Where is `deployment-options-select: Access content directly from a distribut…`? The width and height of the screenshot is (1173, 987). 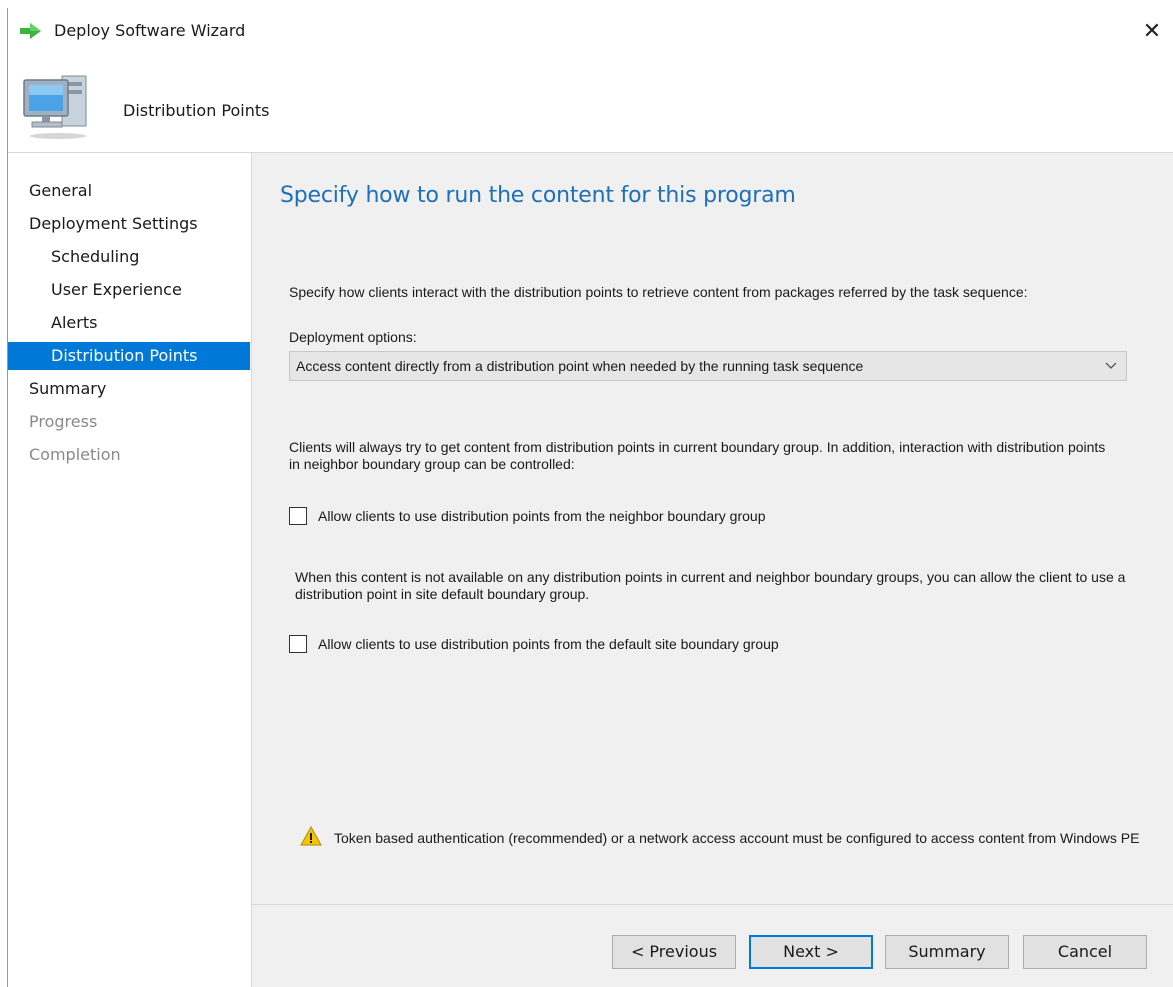
deployment-options-select: Access content directly from a distribut… is located at coordinates (708, 366).